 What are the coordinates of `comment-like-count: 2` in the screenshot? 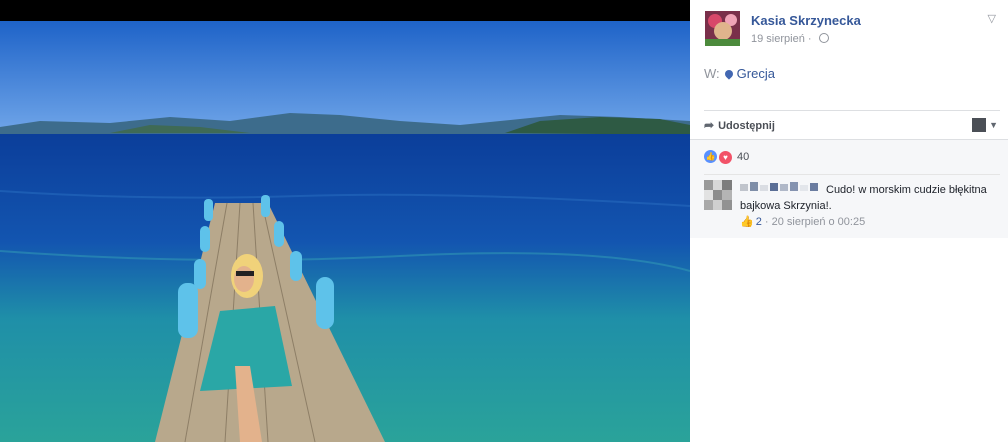 It's located at (759, 222).